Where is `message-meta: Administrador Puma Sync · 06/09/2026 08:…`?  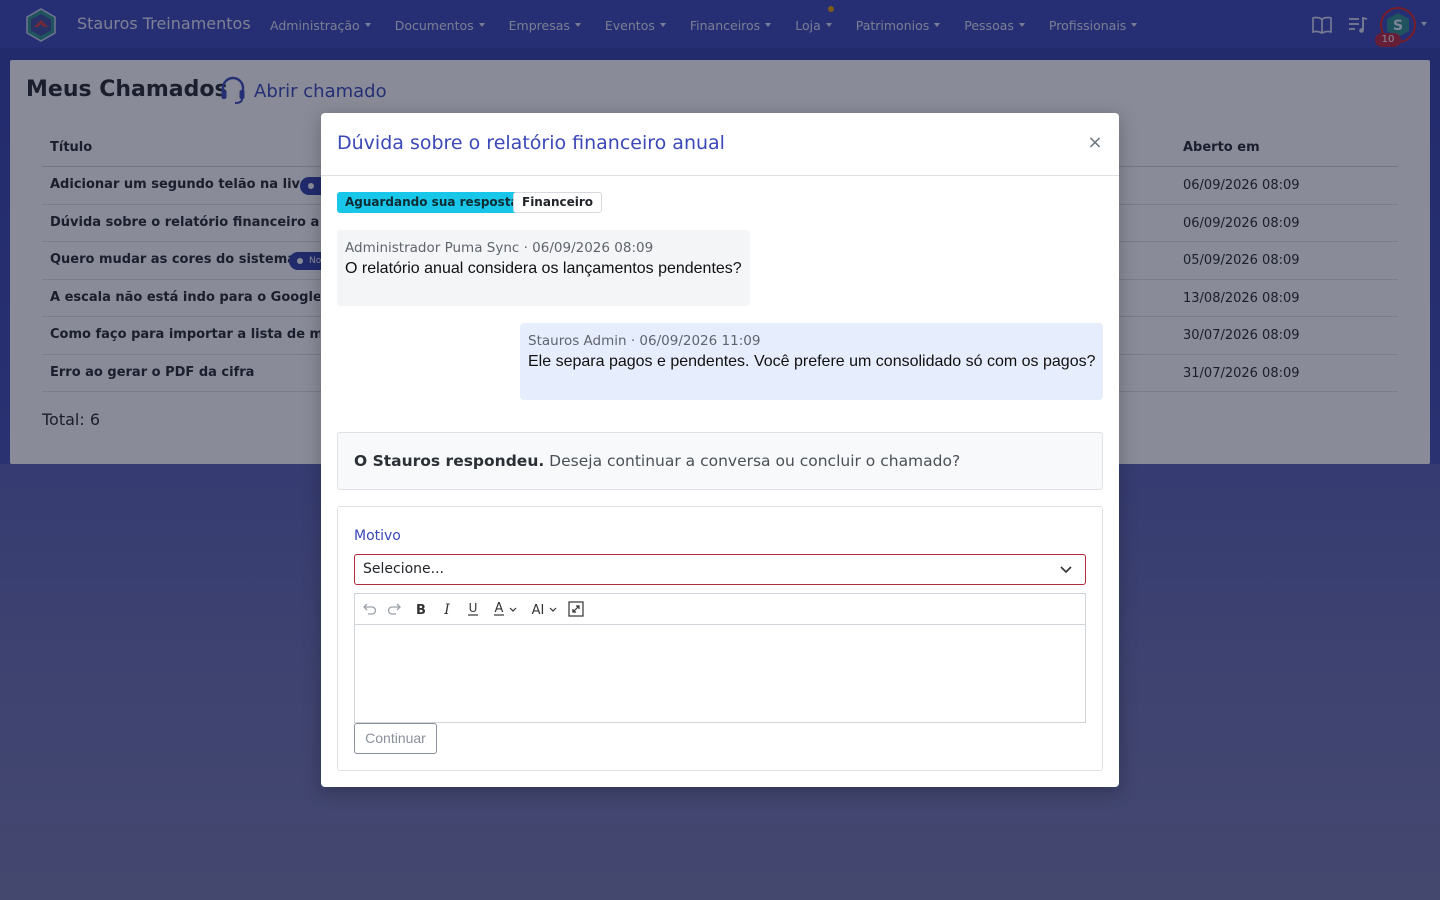
message-meta: Administrador Puma Sync · 06/09/2026 08:… is located at coordinates (499, 248).